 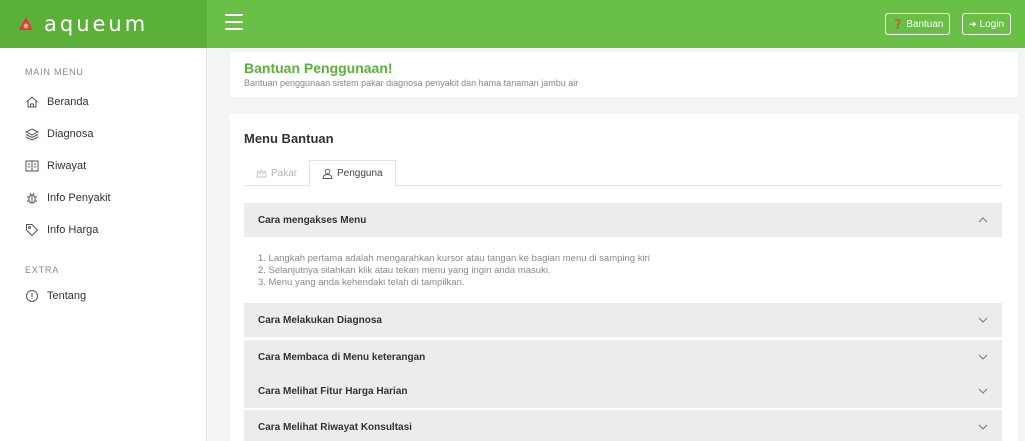 I want to click on sidebar-item-label: Info Harga, so click(x=73, y=230).